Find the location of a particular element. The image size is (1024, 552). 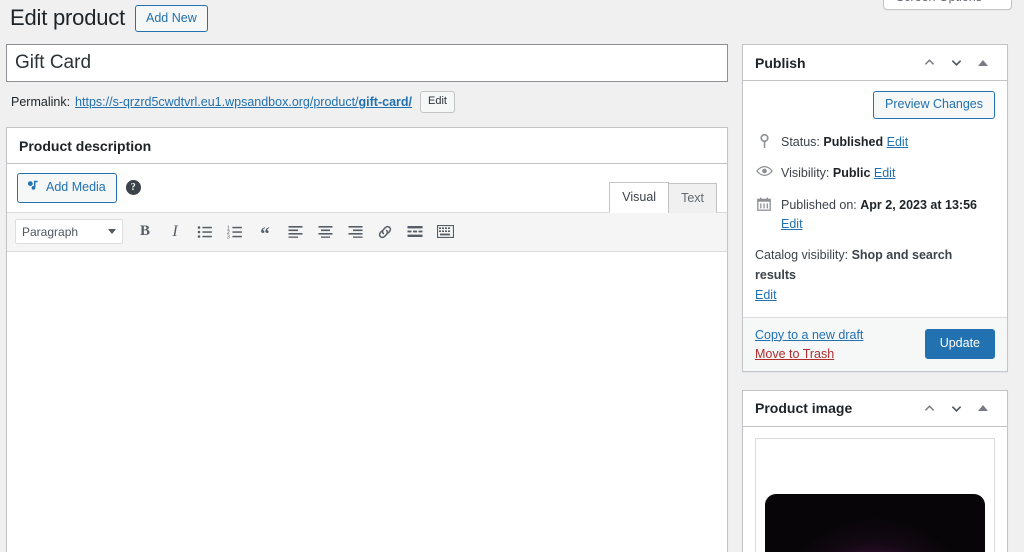

pin-icon is located at coordinates (764, 141).